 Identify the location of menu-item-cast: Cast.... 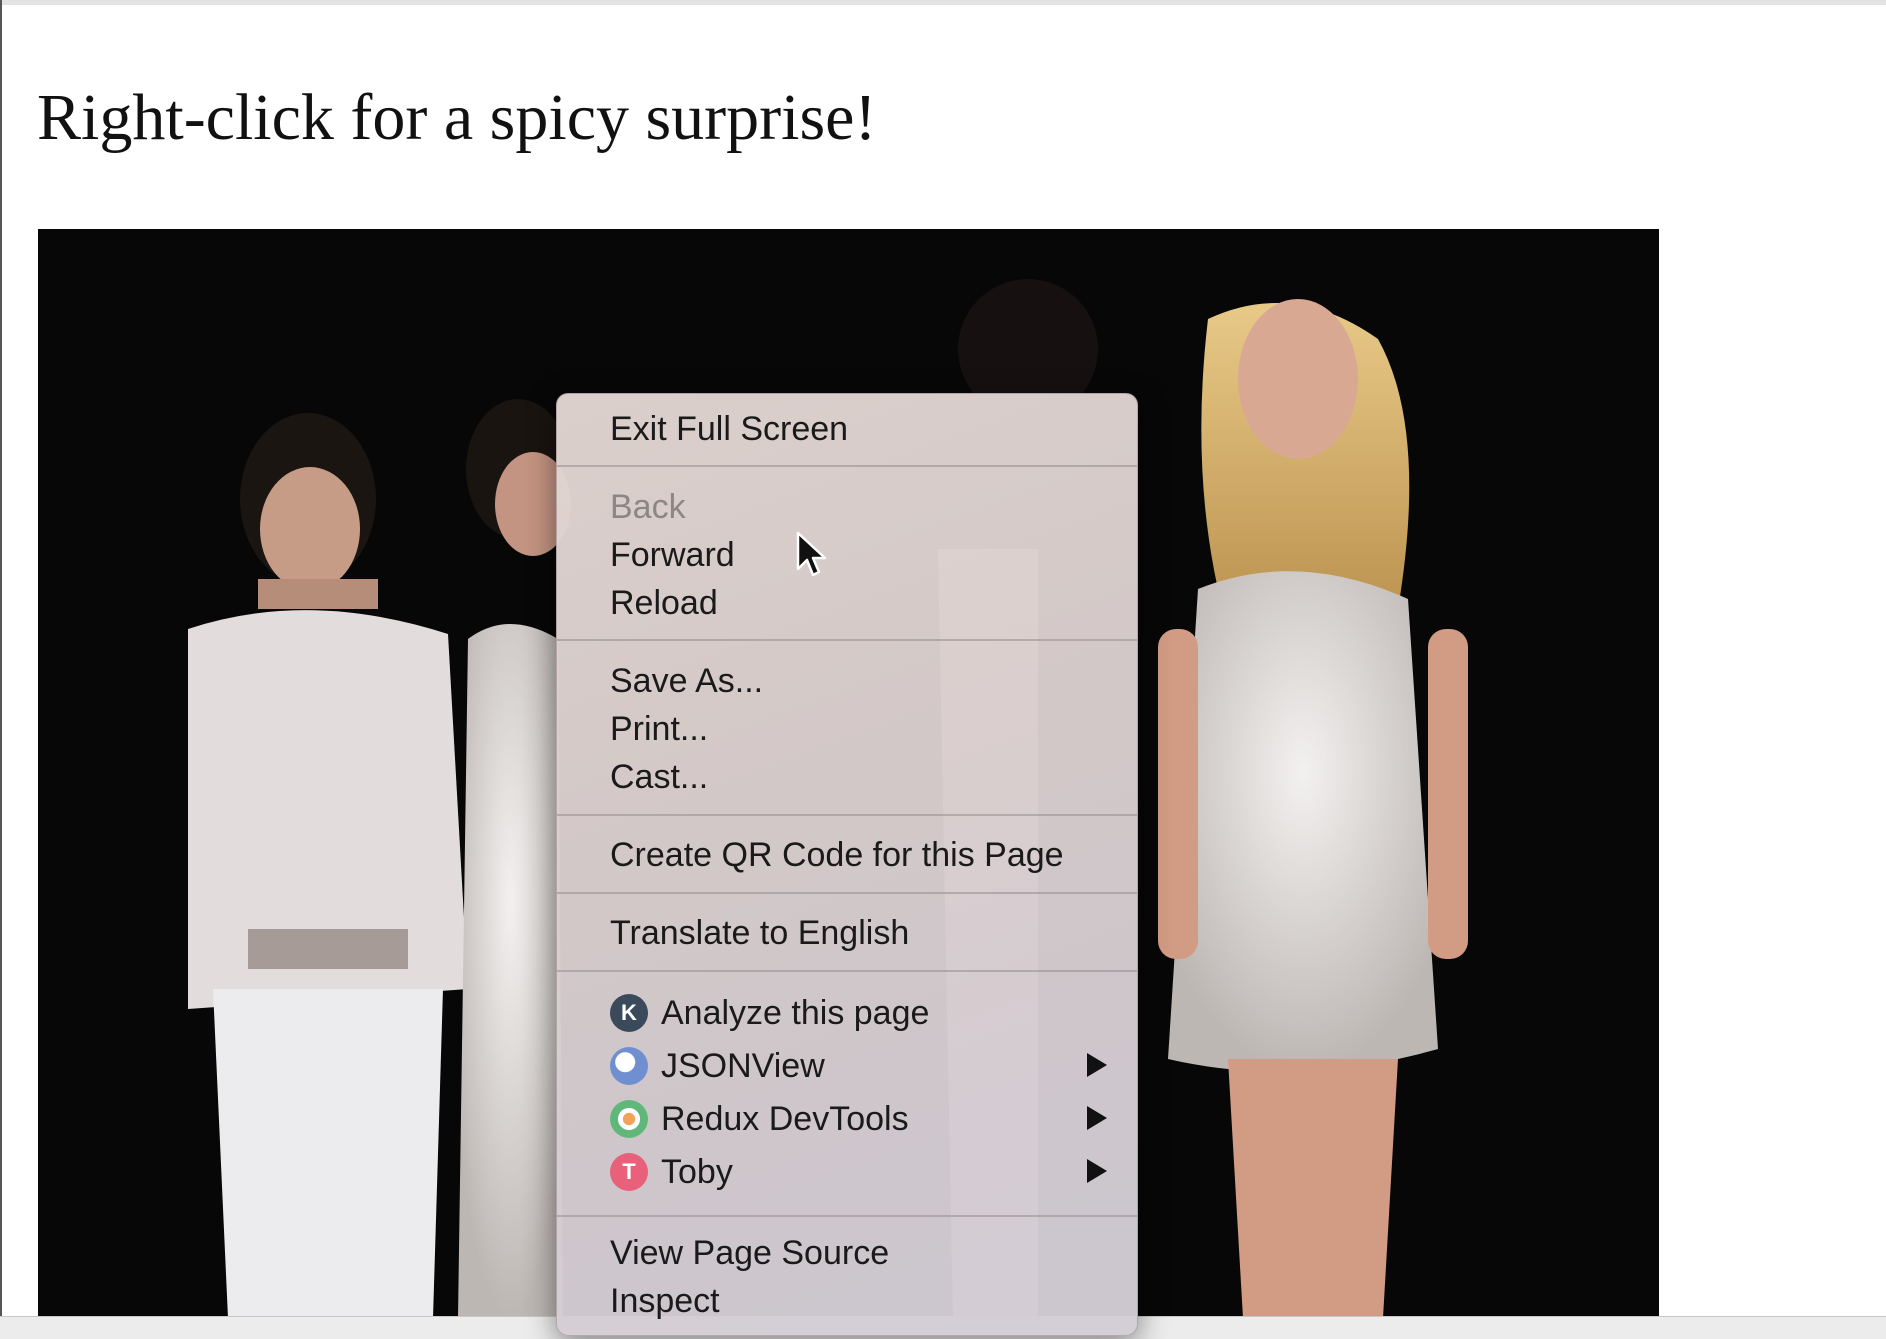
(847, 778).